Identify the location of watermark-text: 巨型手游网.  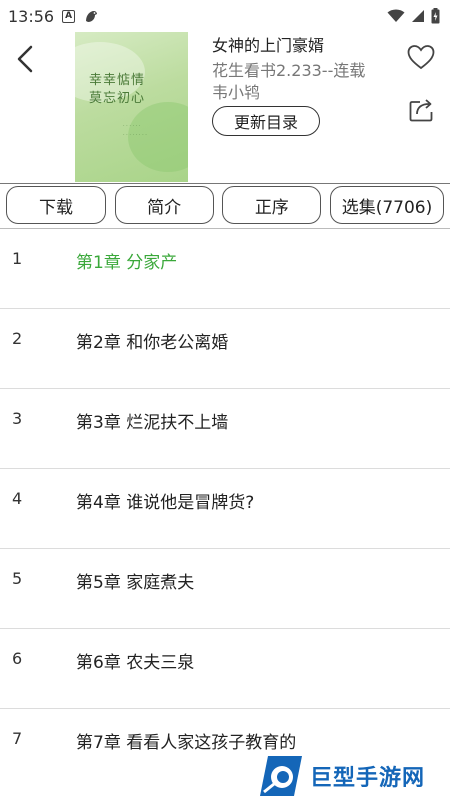
(368, 778).